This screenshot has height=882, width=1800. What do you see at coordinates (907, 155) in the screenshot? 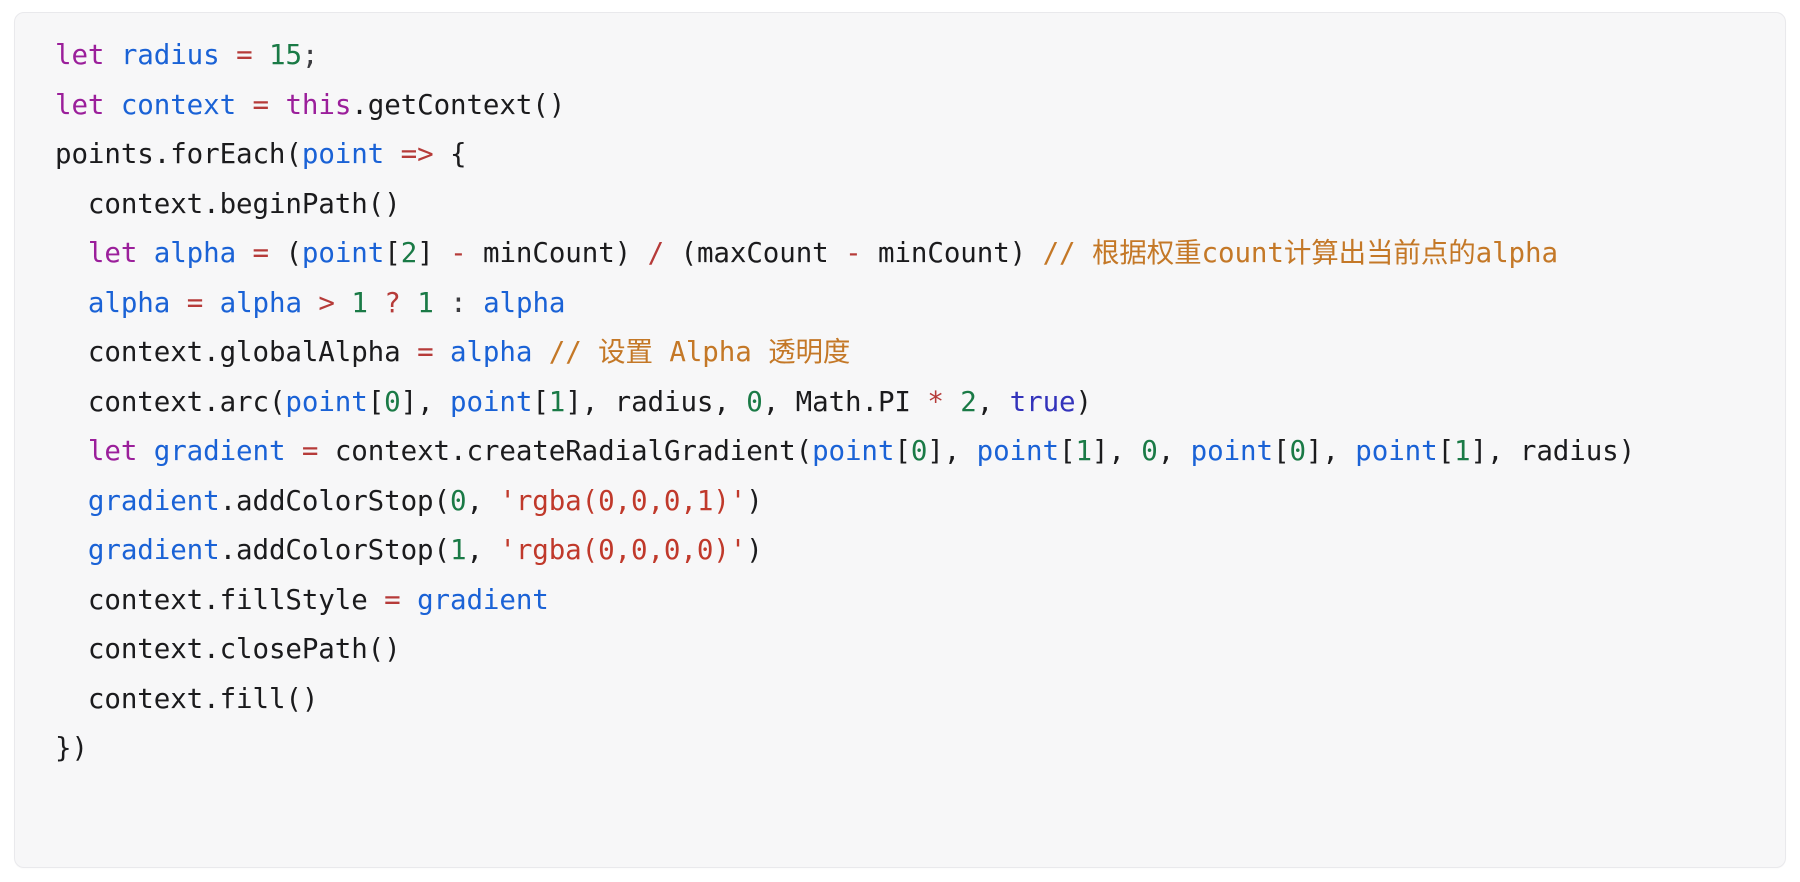
I see `code-line: points.forEach(point => {` at bounding box center [907, 155].